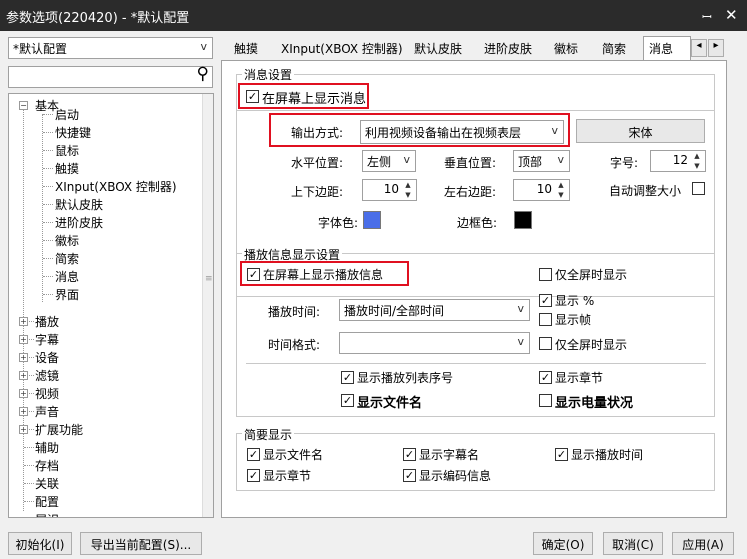  I want to click on tab-bar: 触摸 XInput(XBOX 控制器) 默认皮肤 进阶皮肤 徽标 简索 消息 ◂ ▸, so click(474, 48).